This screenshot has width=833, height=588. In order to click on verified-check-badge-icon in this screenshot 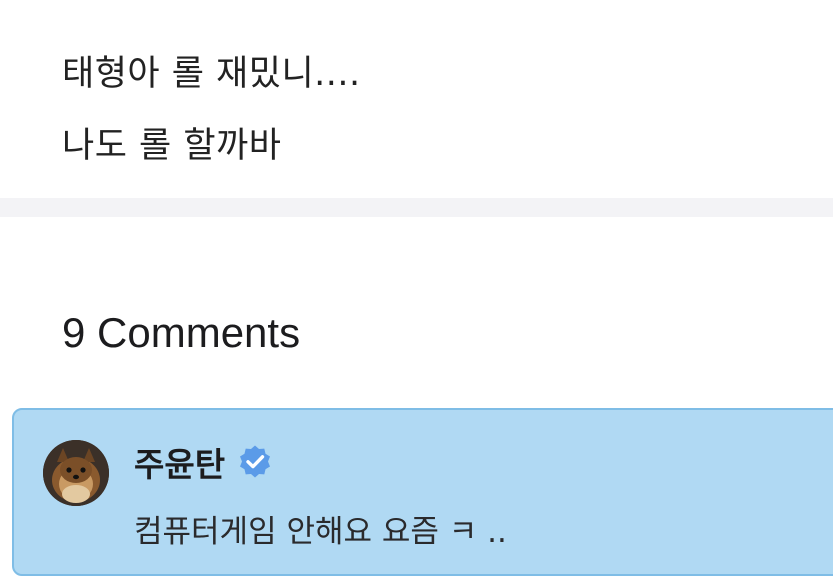, I will do `click(255, 462)`.